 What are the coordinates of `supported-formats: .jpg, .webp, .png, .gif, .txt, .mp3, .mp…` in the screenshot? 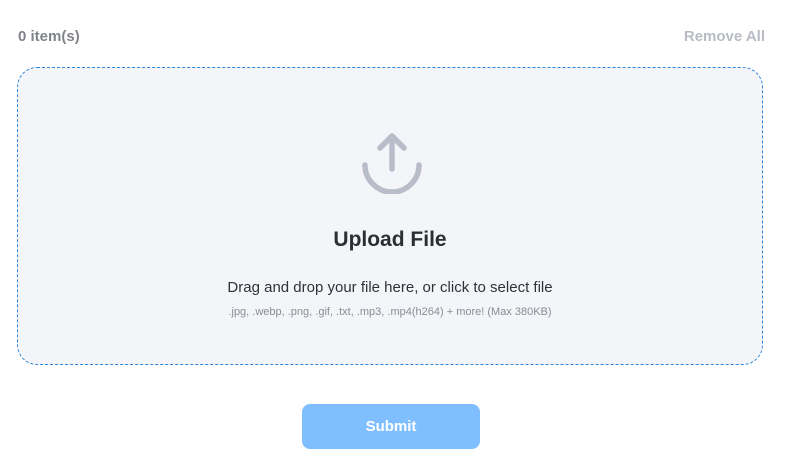 It's located at (390, 312).